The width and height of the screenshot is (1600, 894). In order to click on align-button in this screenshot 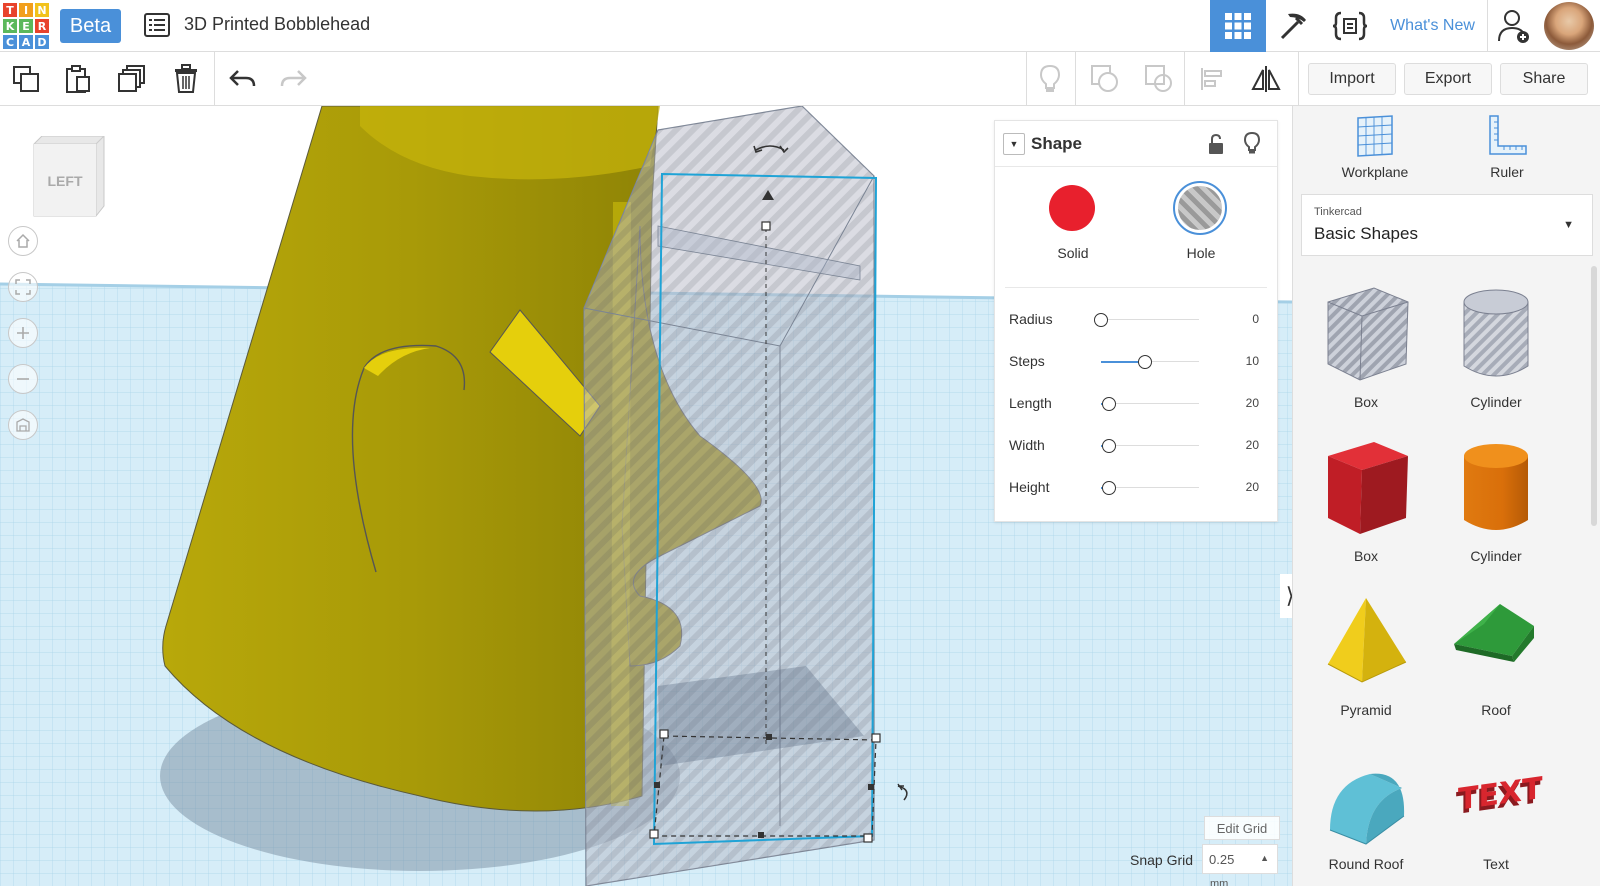, I will do `click(1212, 79)`.